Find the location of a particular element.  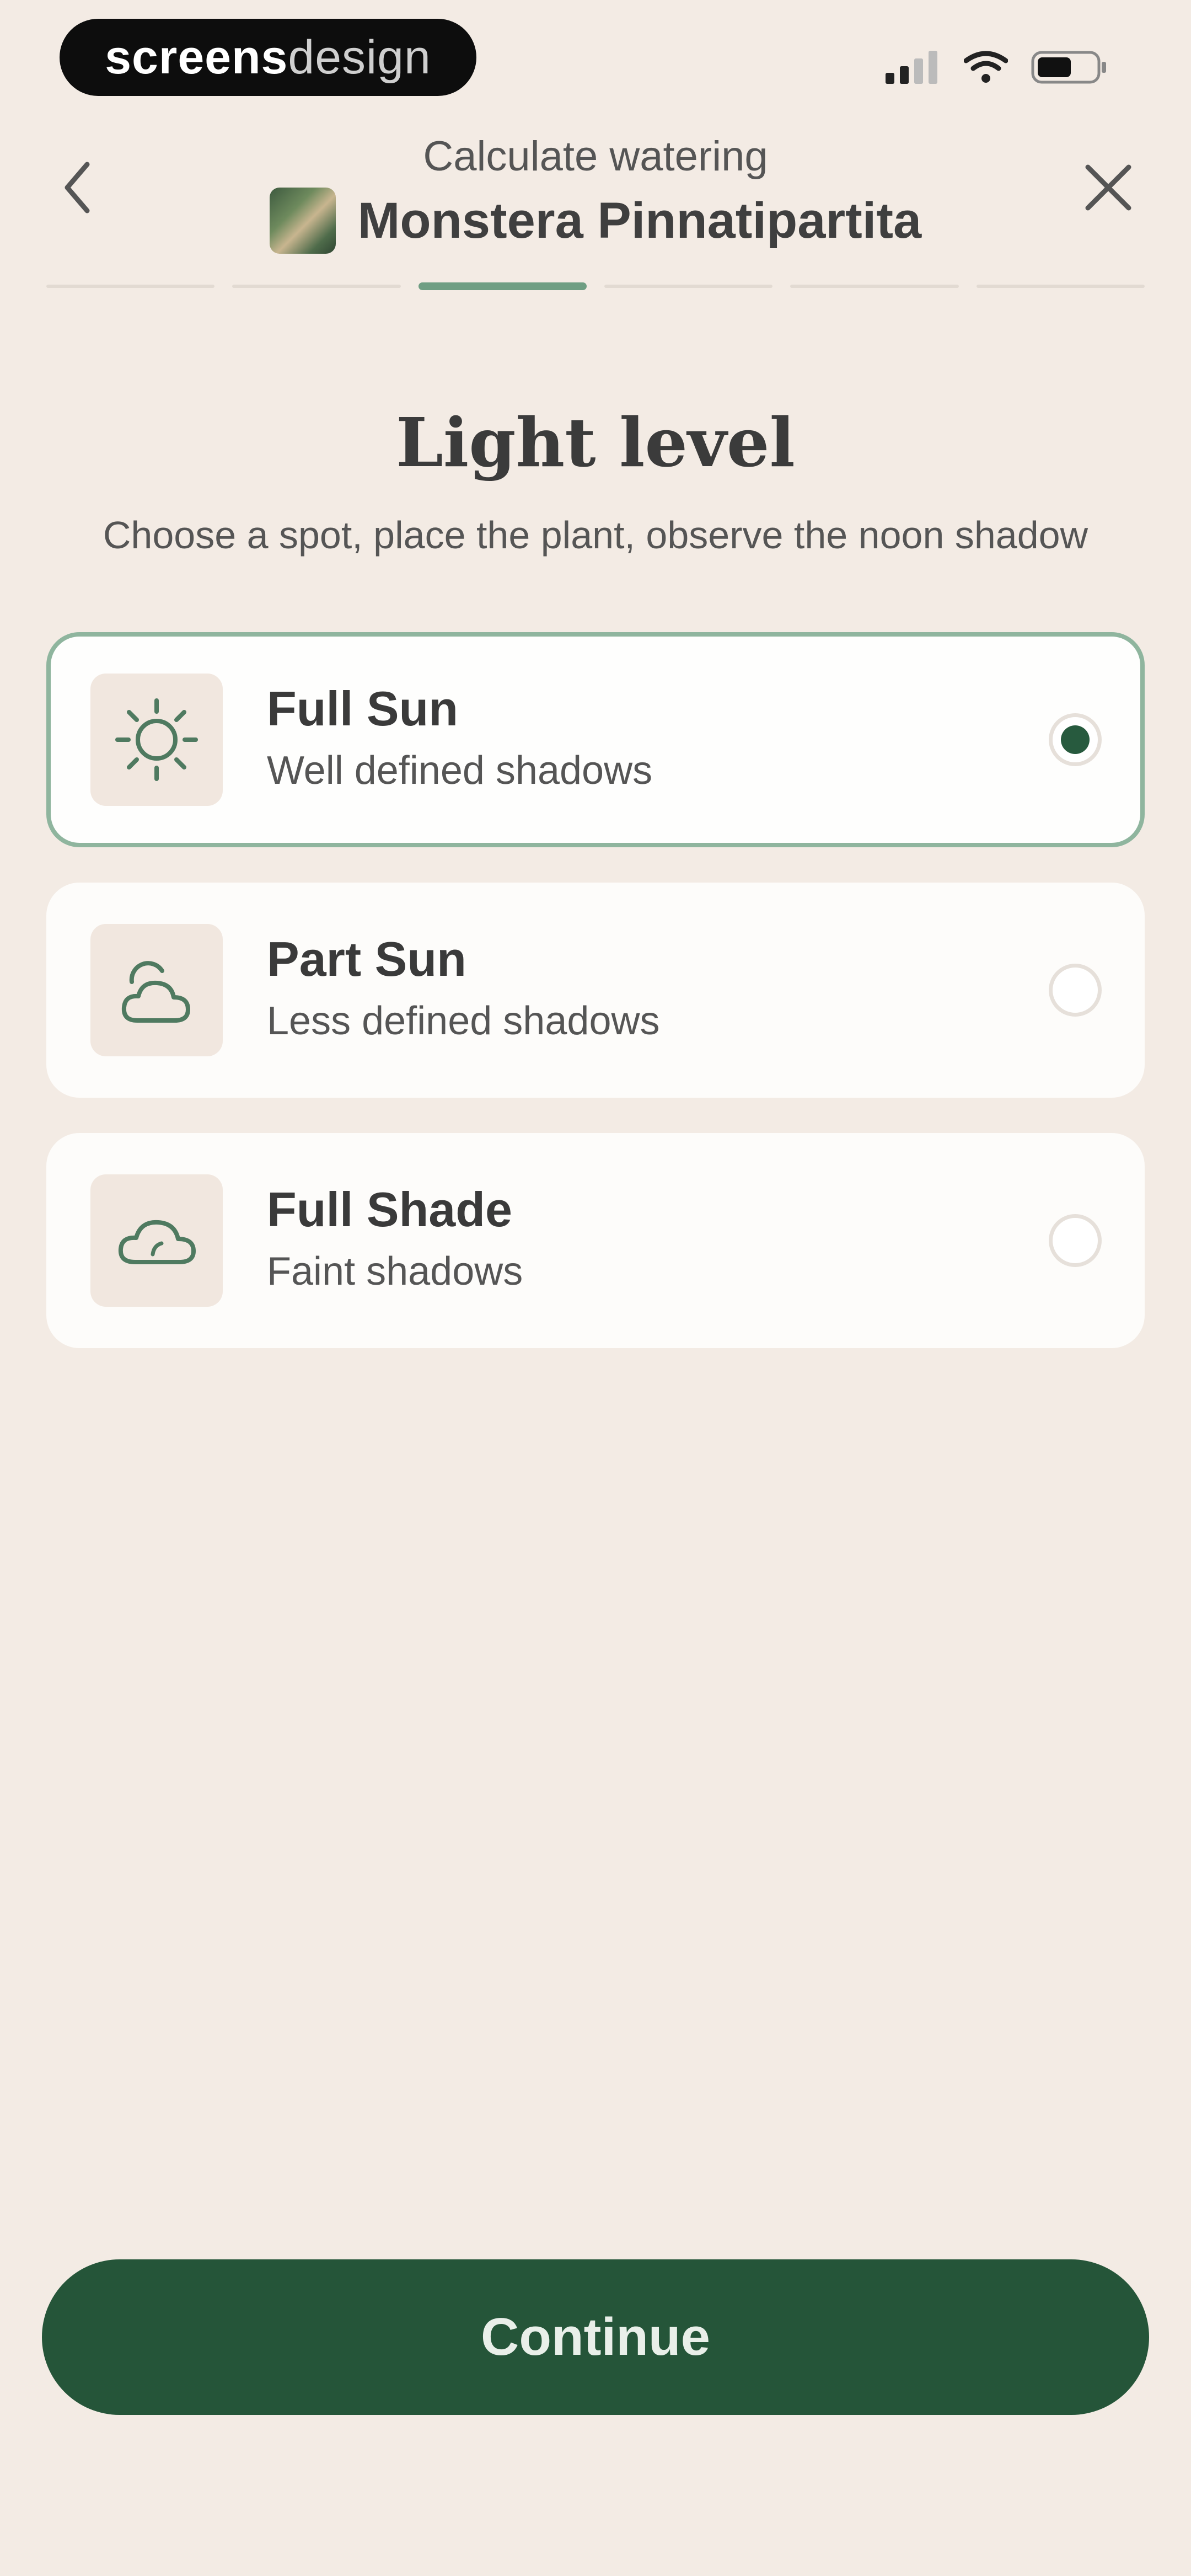

header-title-row: Monstera Pinnatipartita is located at coordinates (595, 221).